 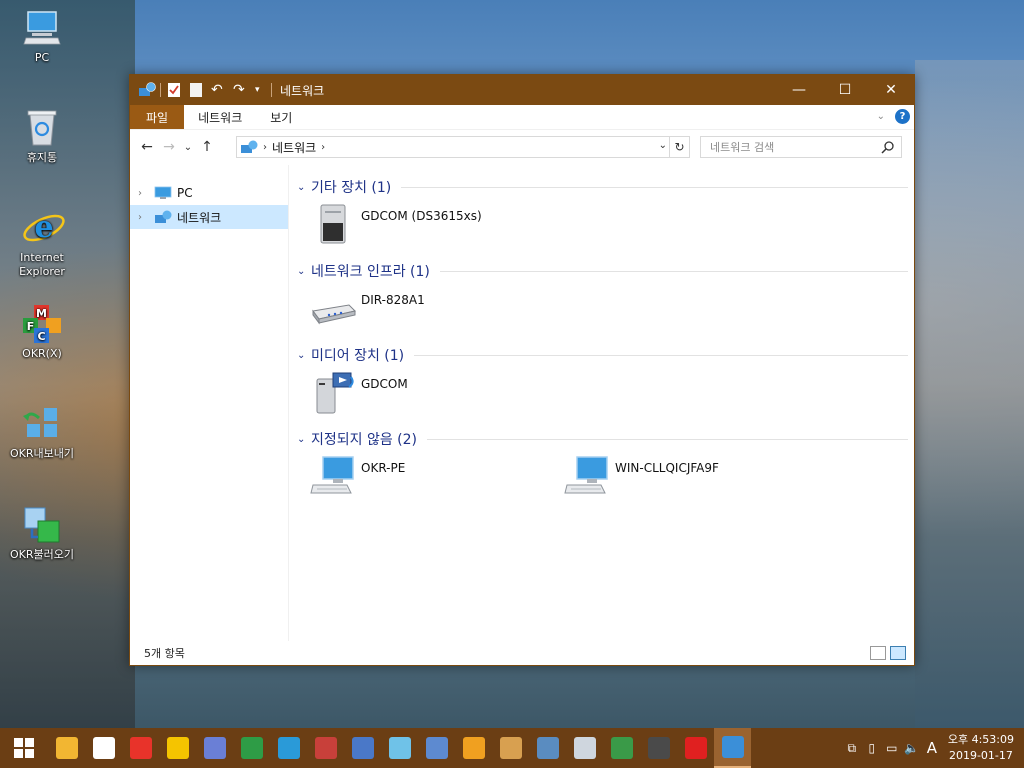 What do you see at coordinates (157, 117) in the screenshot?
I see `tab-file: 파일` at bounding box center [157, 117].